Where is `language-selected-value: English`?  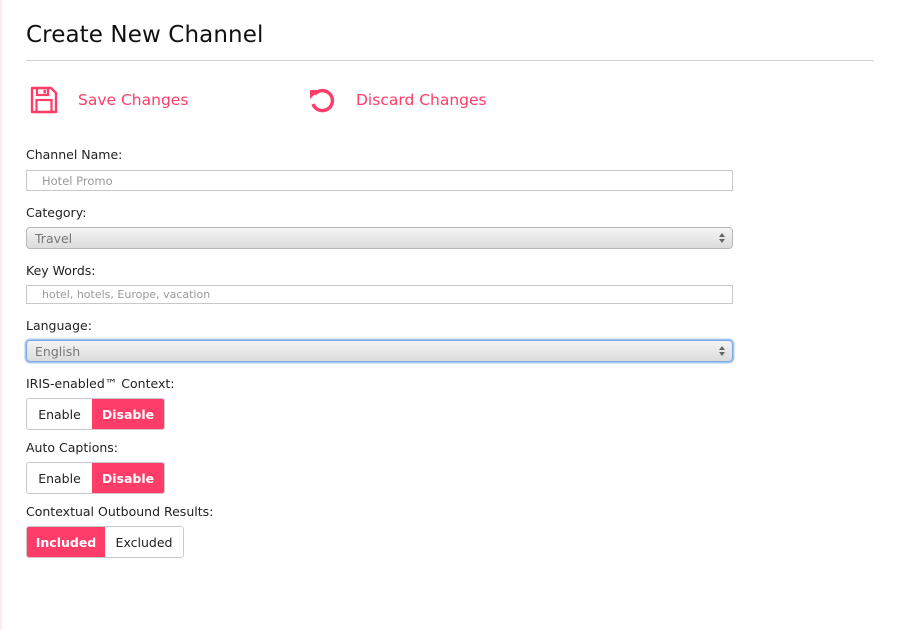 language-selected-value: English is located at coordinates (58, 351).